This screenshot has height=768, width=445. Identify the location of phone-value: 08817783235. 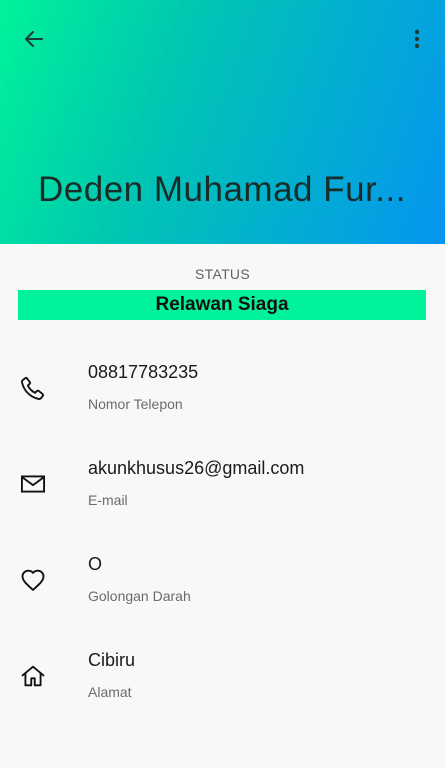
(143, 372).